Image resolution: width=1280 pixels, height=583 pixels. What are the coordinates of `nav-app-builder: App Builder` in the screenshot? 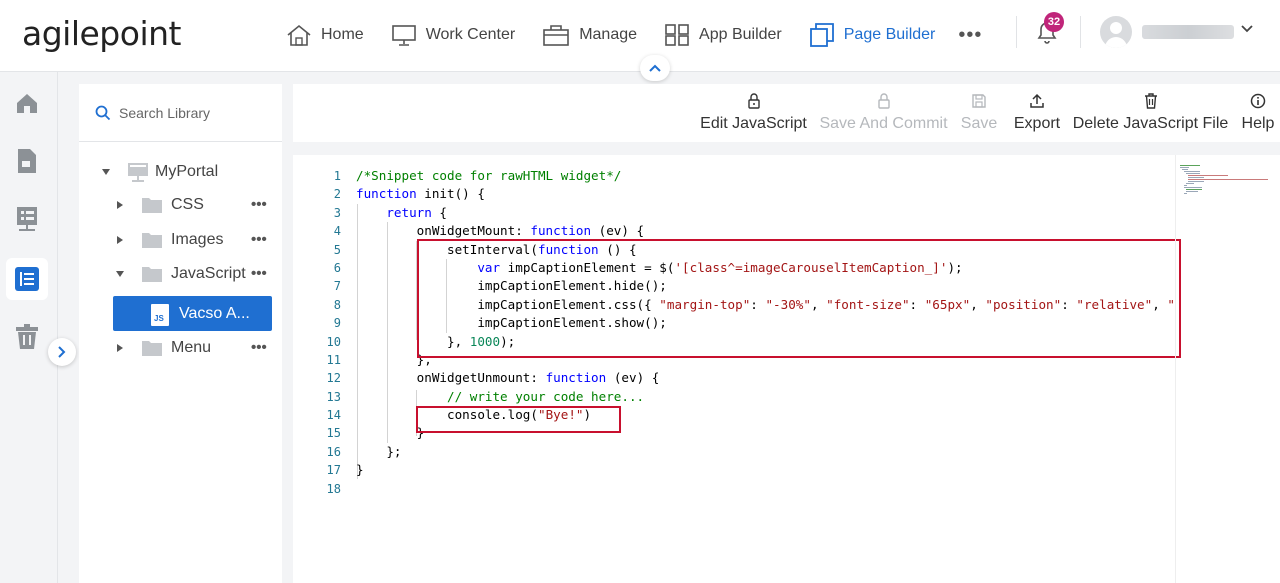 It's located at (723, 35).